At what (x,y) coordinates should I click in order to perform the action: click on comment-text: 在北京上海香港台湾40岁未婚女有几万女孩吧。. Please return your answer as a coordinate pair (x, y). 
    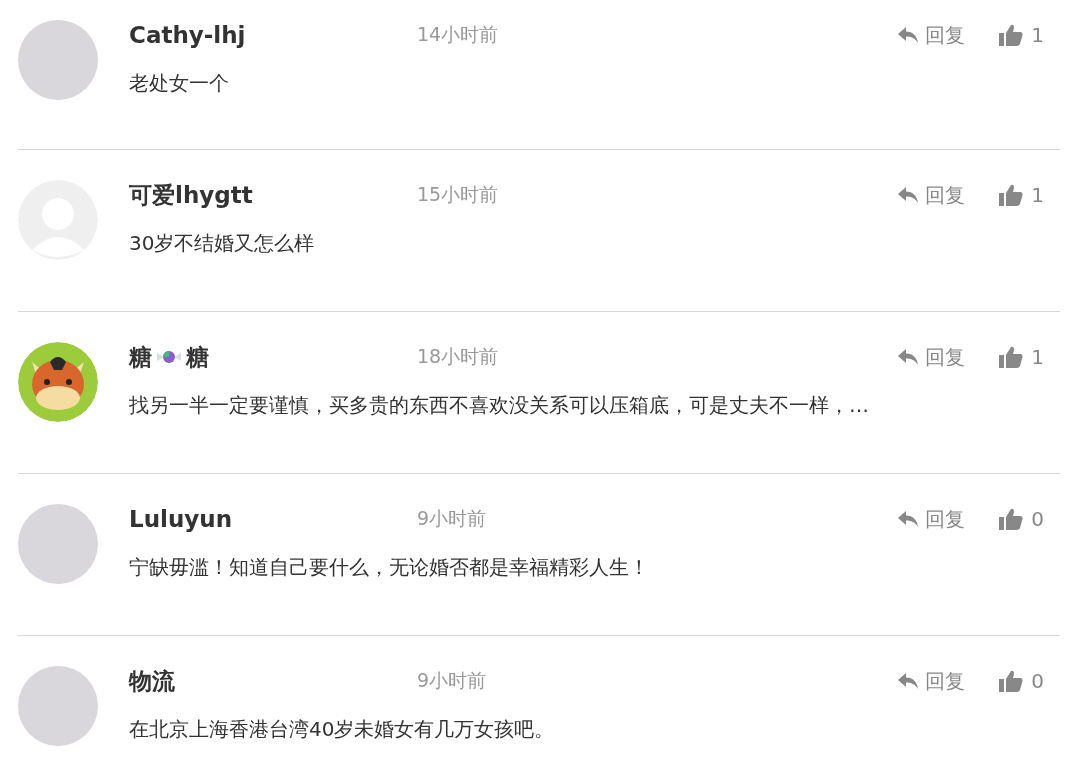
    Looking at the image, I should click on (342, 729).